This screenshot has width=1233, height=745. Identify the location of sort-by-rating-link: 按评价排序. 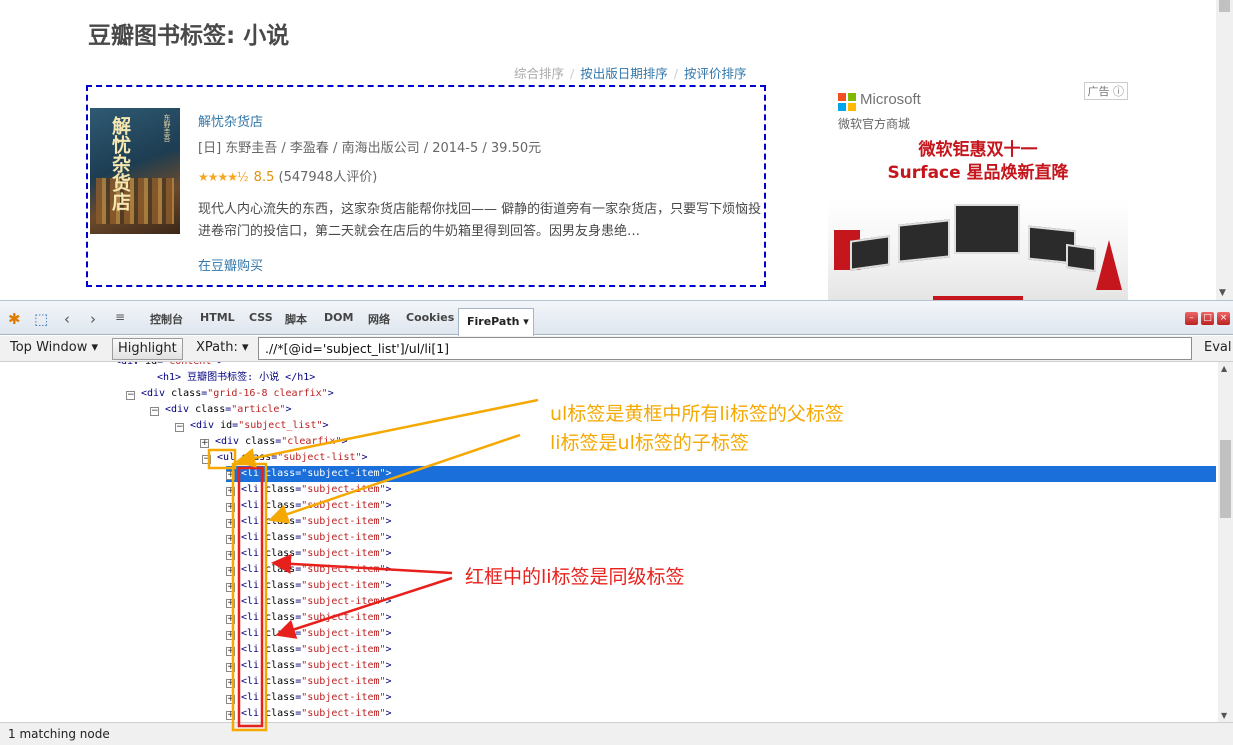
(715, 73).